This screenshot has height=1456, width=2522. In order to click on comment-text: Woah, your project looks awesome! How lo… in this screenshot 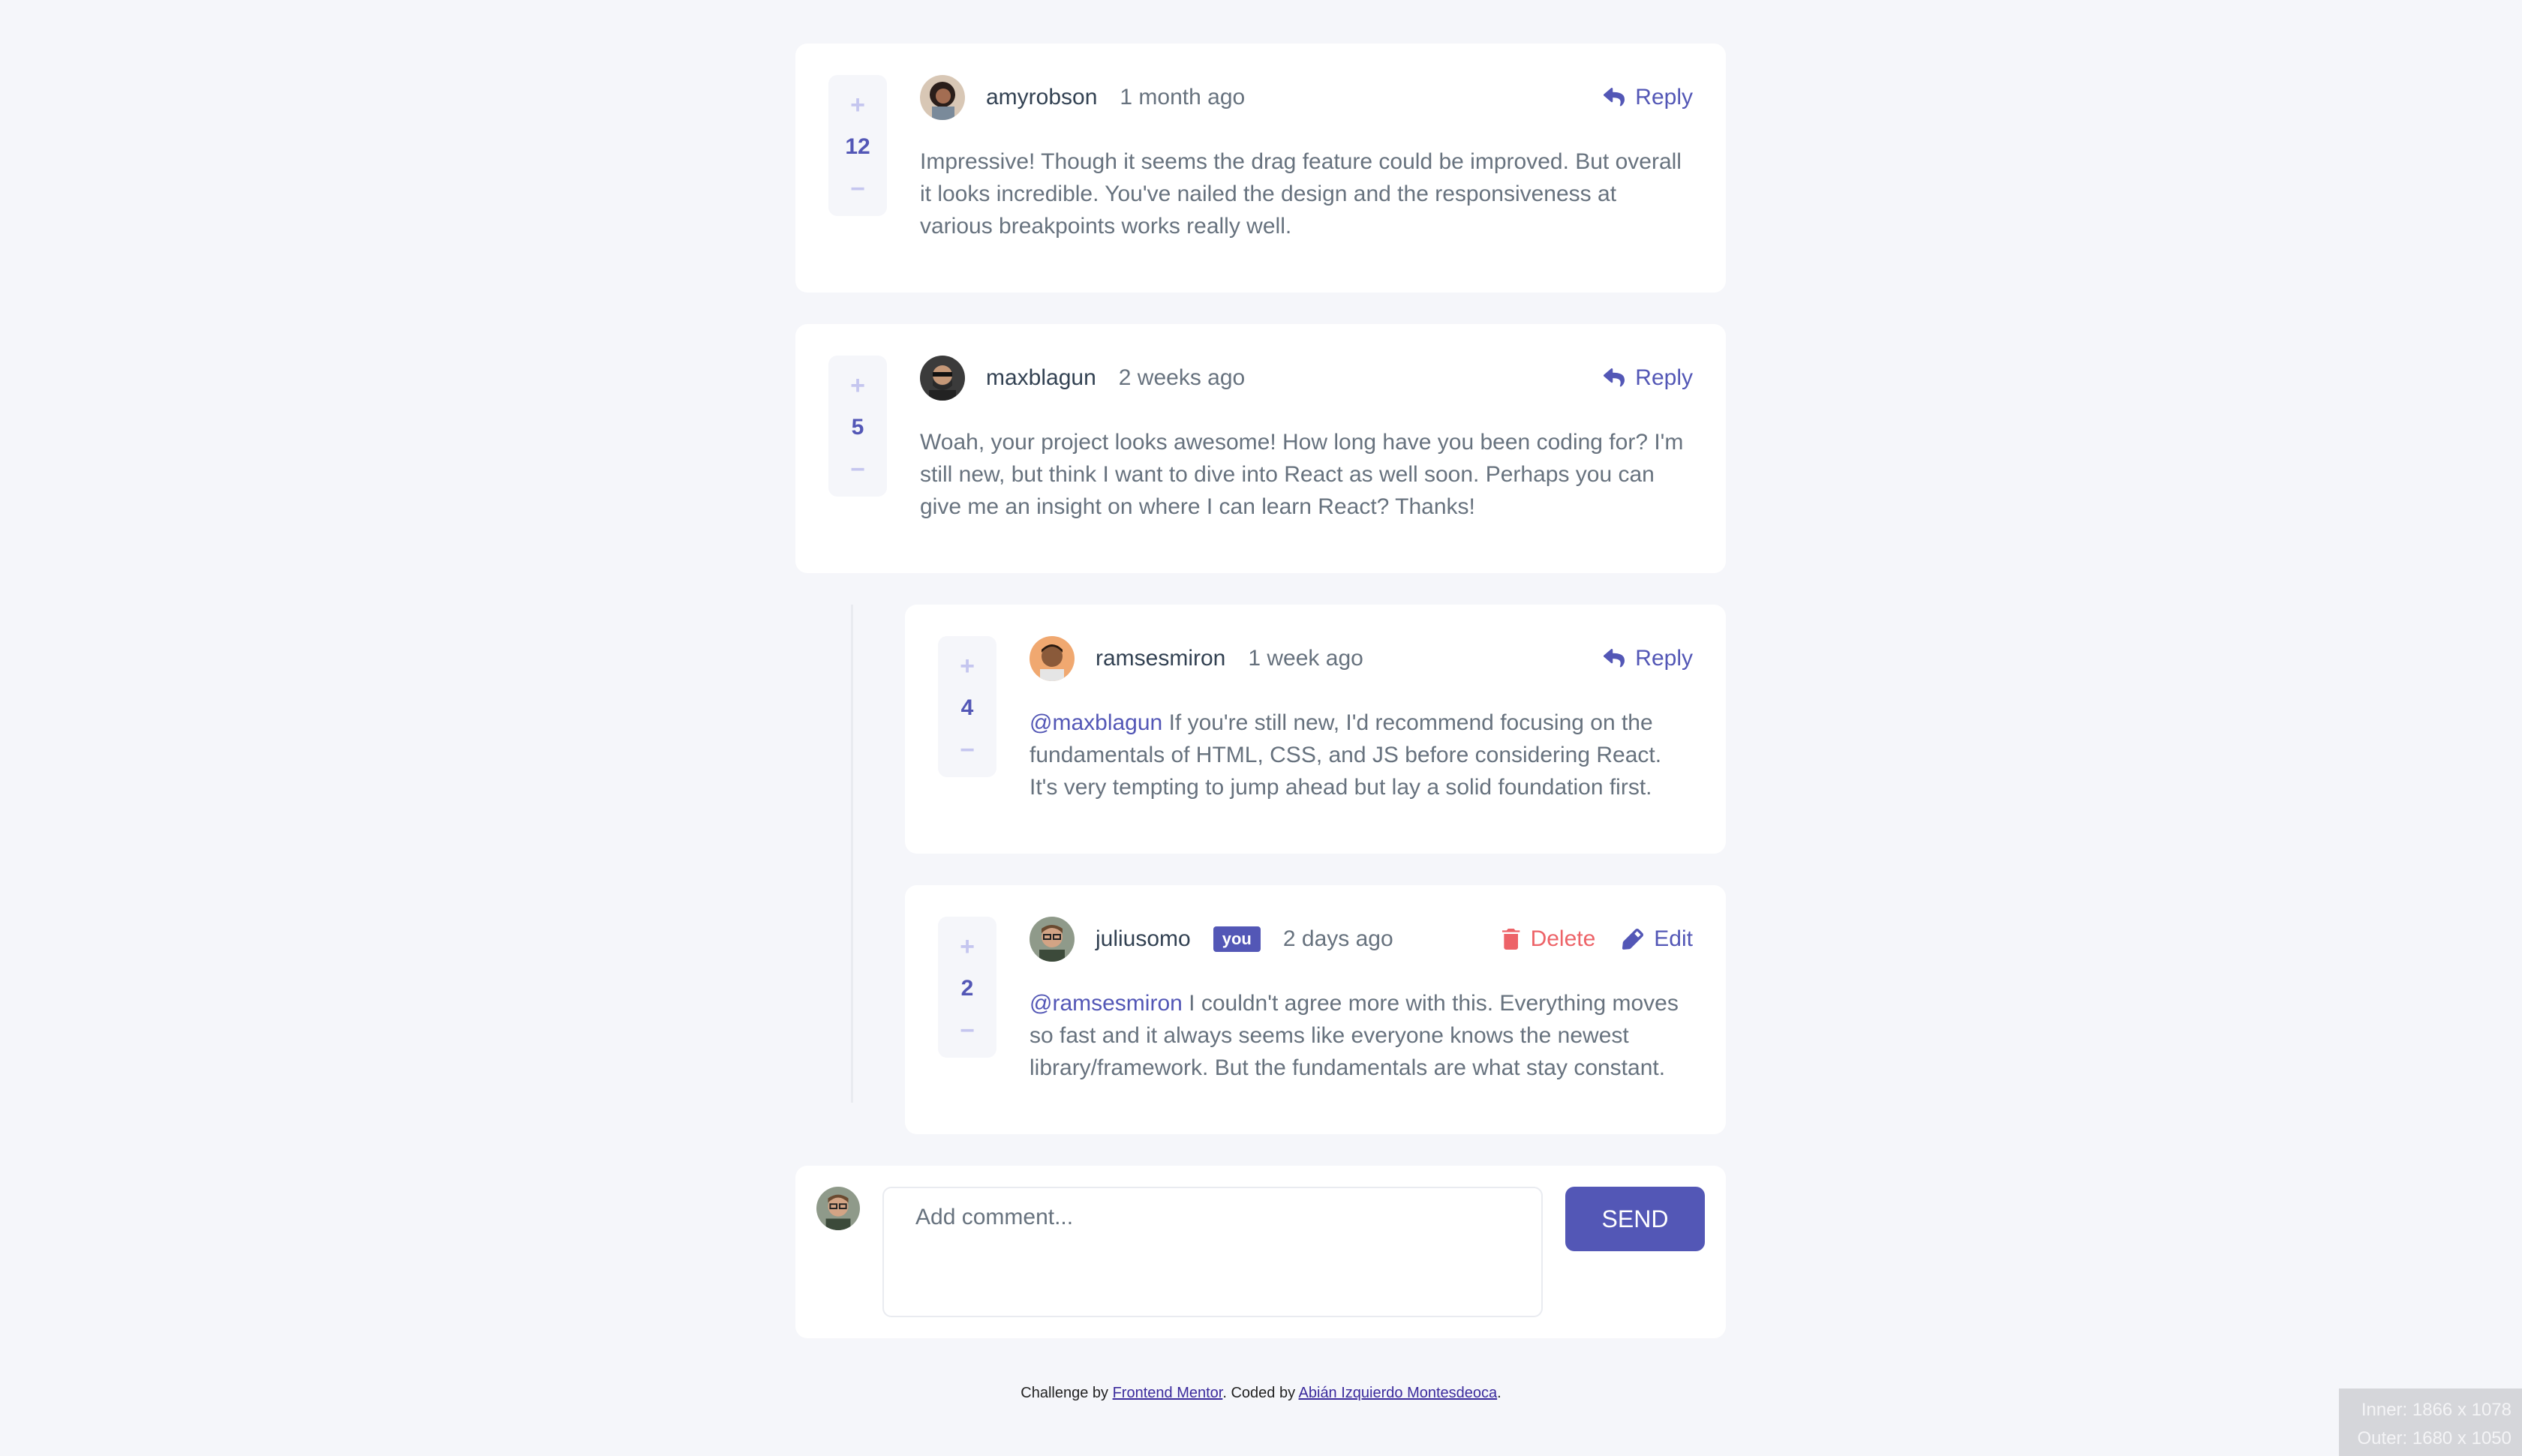, I will do `click(1302, 474)`.